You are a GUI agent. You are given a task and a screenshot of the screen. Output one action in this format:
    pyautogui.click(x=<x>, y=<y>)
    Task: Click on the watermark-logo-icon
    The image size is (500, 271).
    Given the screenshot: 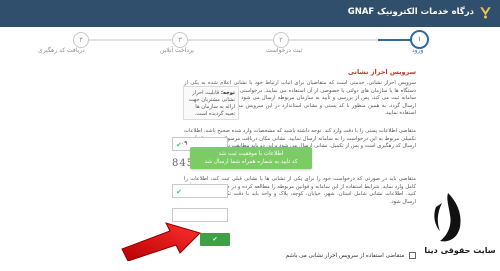 What is the action you would take?
    pyautogui.click(x=447, y=217)
    